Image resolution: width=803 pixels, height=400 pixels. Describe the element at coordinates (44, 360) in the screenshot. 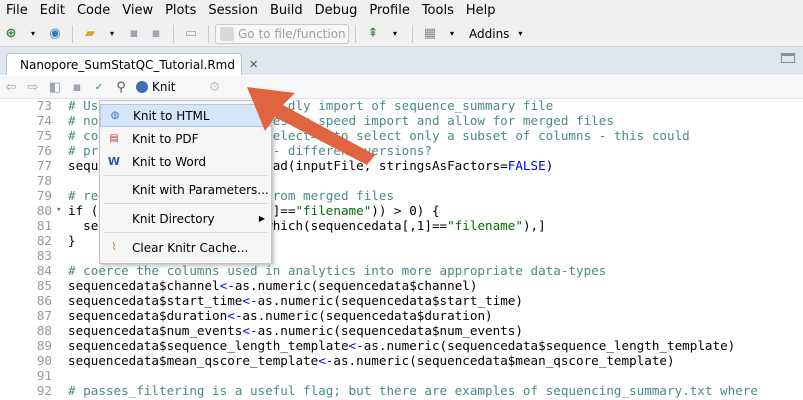

I see `line-number: 90` at that location.